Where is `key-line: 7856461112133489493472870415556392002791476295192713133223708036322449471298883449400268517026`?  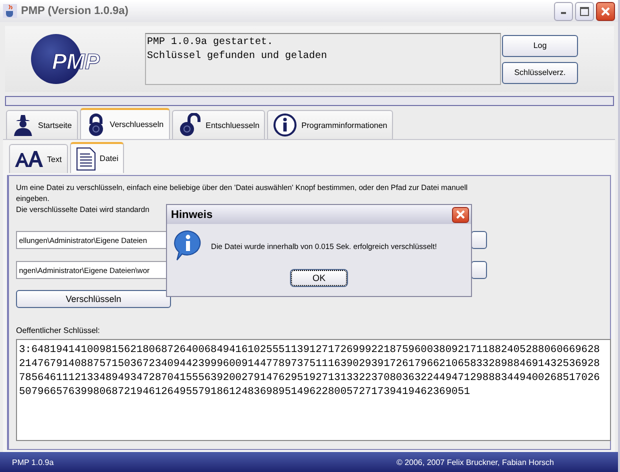 key-line: 7856461112133489493472870415556392002791476295192713133223708036322449471298883449400268517026 is located at coordinates (310, 378).